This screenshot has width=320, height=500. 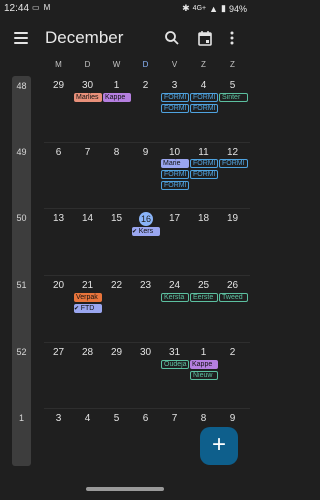 I want to click on bluetooth-icon: ✱, so click(x=186, y=8).